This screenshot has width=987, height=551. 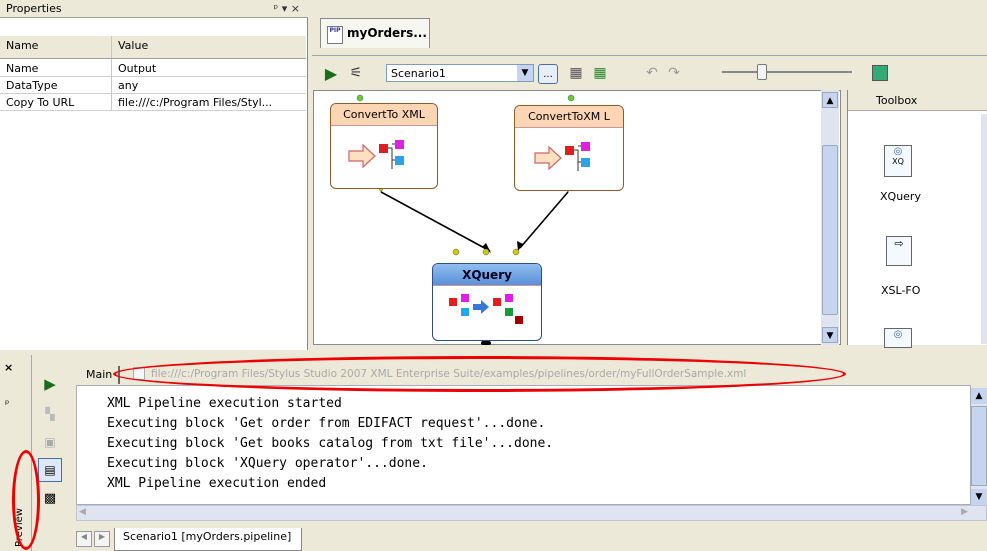 I want to click on scenario-select-value: Scenario1, so click(x=418, y=73).